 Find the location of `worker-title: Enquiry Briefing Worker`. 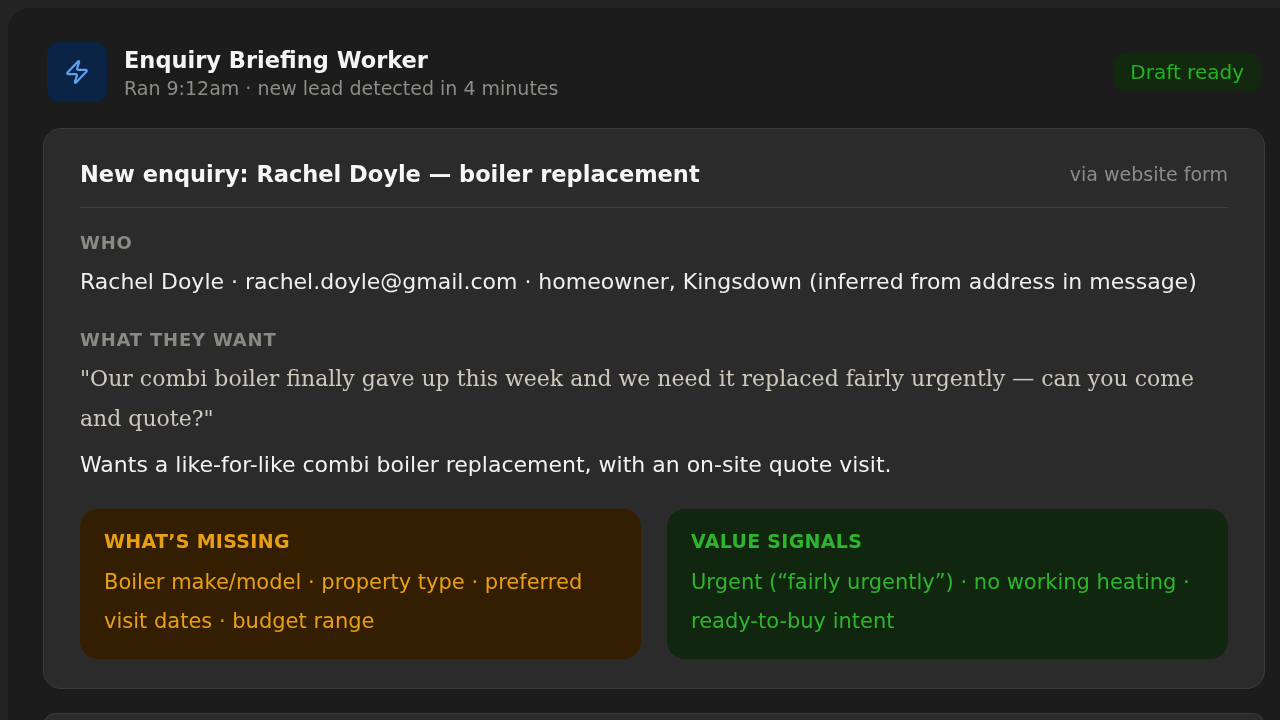

worker-title: Enquiry Briefing Worker is located at coordinates (276, 60).